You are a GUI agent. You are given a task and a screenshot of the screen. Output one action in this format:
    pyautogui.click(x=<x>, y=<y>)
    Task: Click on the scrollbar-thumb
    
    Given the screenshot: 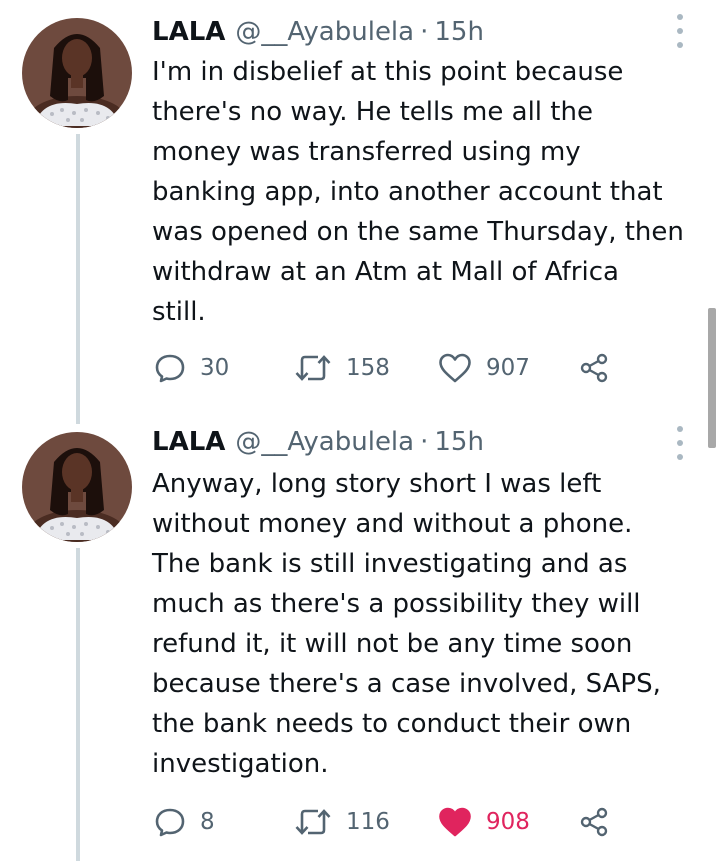 What is the action you would take?
    pyautogui.click(x=712, y=378)
    